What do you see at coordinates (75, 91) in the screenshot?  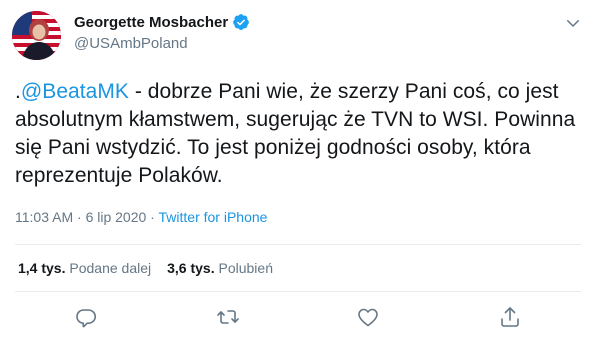 I see `mention-link: @BeataMK` at bounding box center [75, 91].